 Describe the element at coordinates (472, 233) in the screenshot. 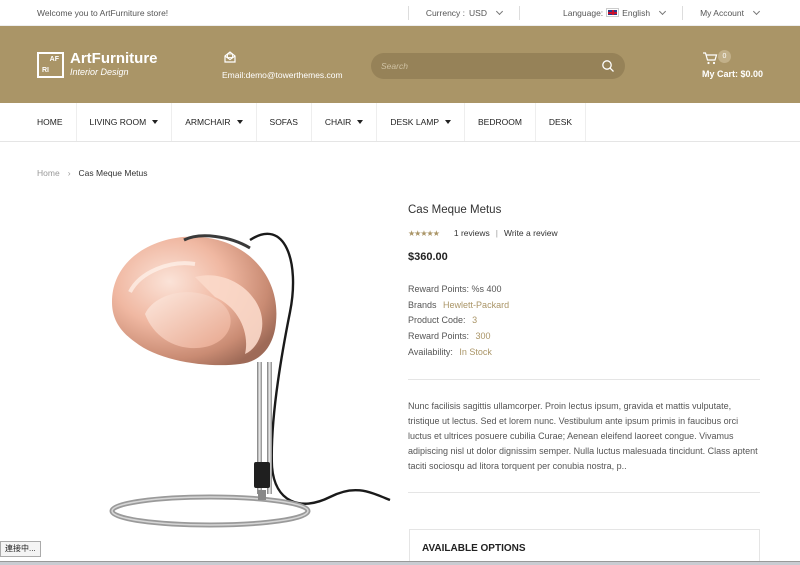

I see `reviews-link: 1 reviews` at that location.